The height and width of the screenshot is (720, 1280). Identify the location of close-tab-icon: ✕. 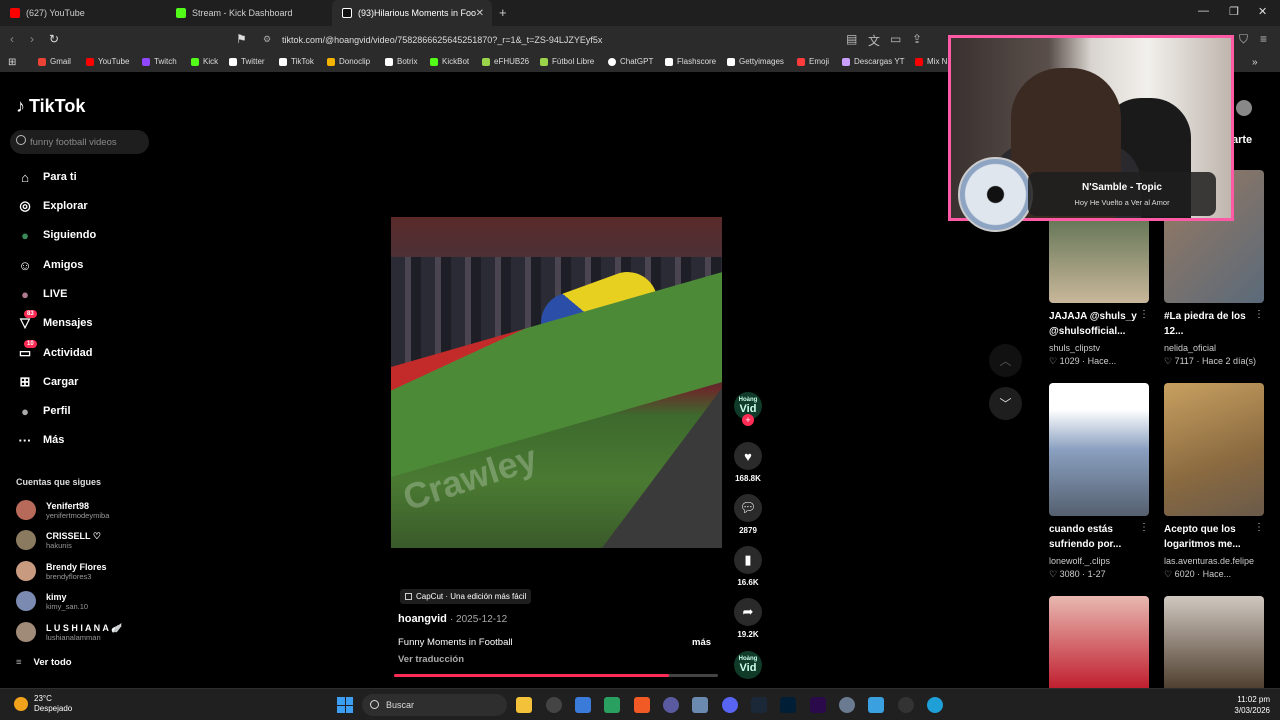
(480, 13).